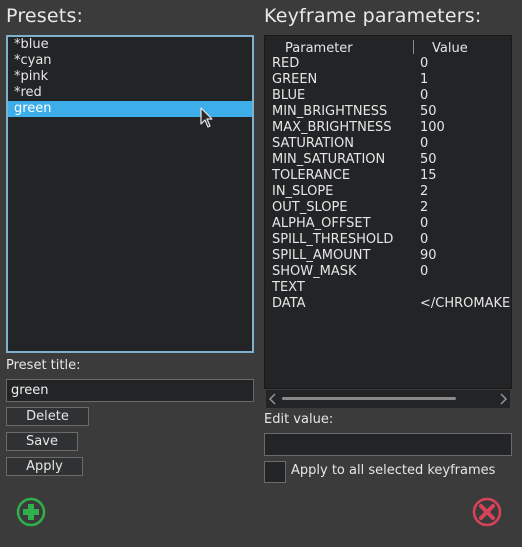 The height and width of the screenshot is (547, 522). Describe the element at coordinates (392, 208) in the screenshot. I see `parameter-row: OUT_SLOPE 2` at that location.